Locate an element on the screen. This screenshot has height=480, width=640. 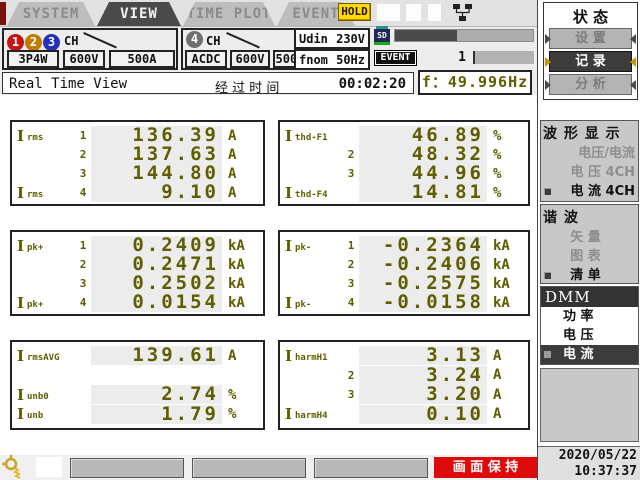
empty-panel is located at coordinates (589, 405).